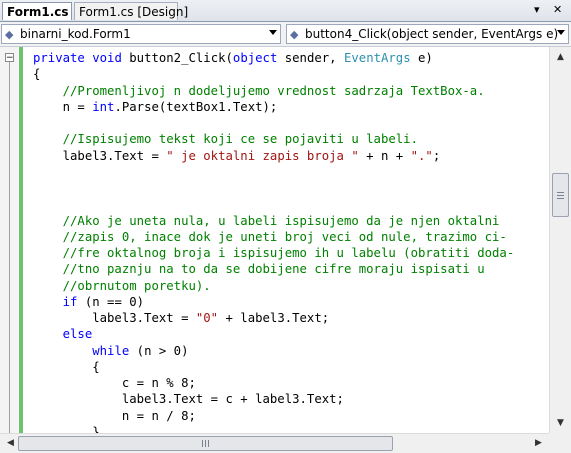 The width and height of the screenshot is (571, 453). What do you see at coordinates (70, 301) in the screenshot?
I see `code-token: if` at bounding box center [70, 301].